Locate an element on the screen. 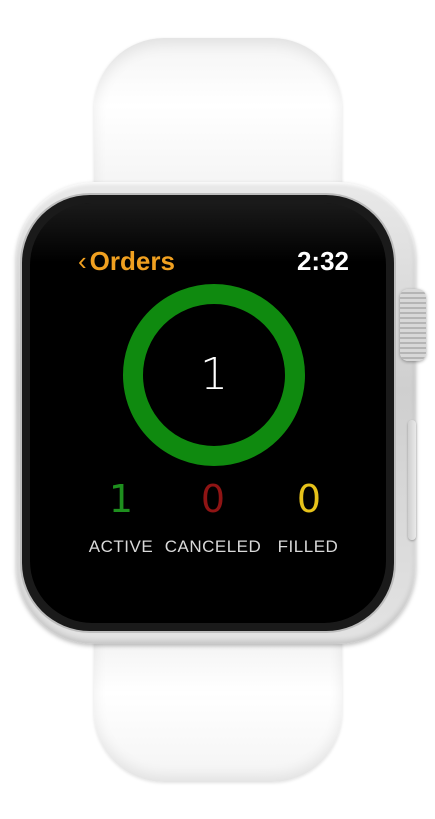 The width and height of the screenshot is (435, 819). back-button: ‹ Orders is located at coordinates (126, 261).